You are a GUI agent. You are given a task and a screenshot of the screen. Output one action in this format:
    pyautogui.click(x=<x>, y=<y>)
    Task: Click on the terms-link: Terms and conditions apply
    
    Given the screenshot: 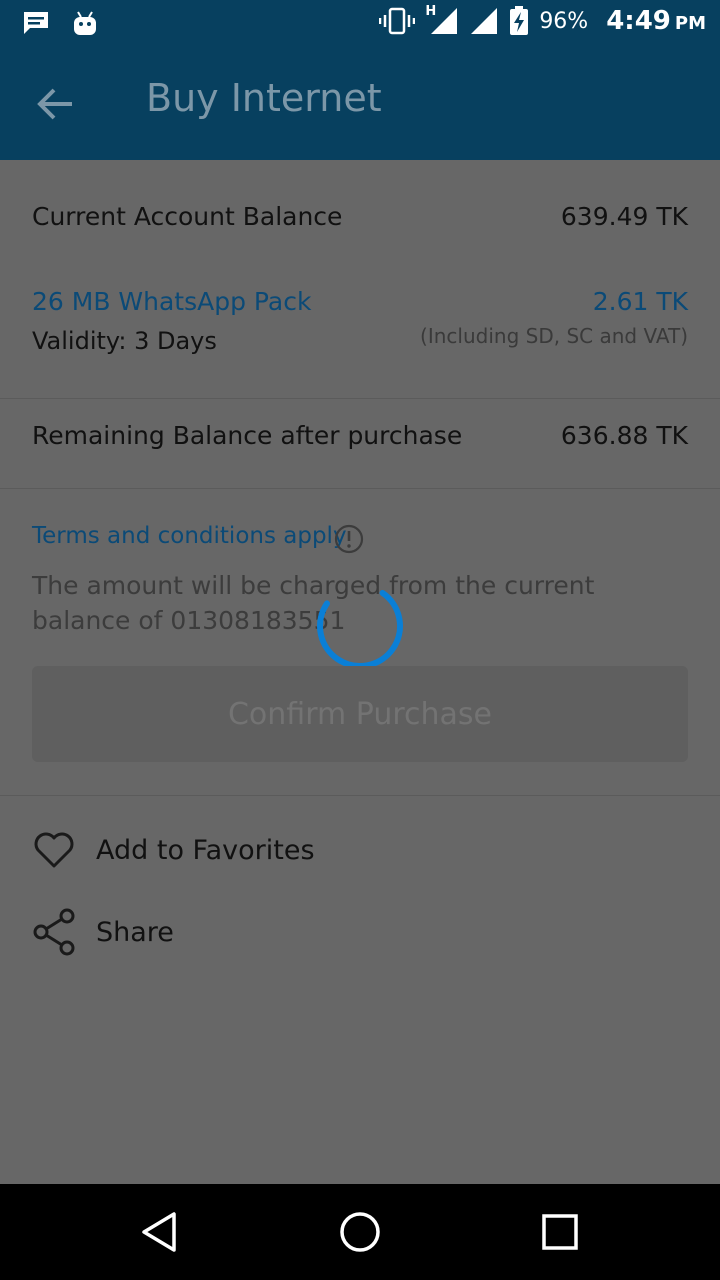 What is the action you would take?
    pyautogui.click(x=189, y=536)
    